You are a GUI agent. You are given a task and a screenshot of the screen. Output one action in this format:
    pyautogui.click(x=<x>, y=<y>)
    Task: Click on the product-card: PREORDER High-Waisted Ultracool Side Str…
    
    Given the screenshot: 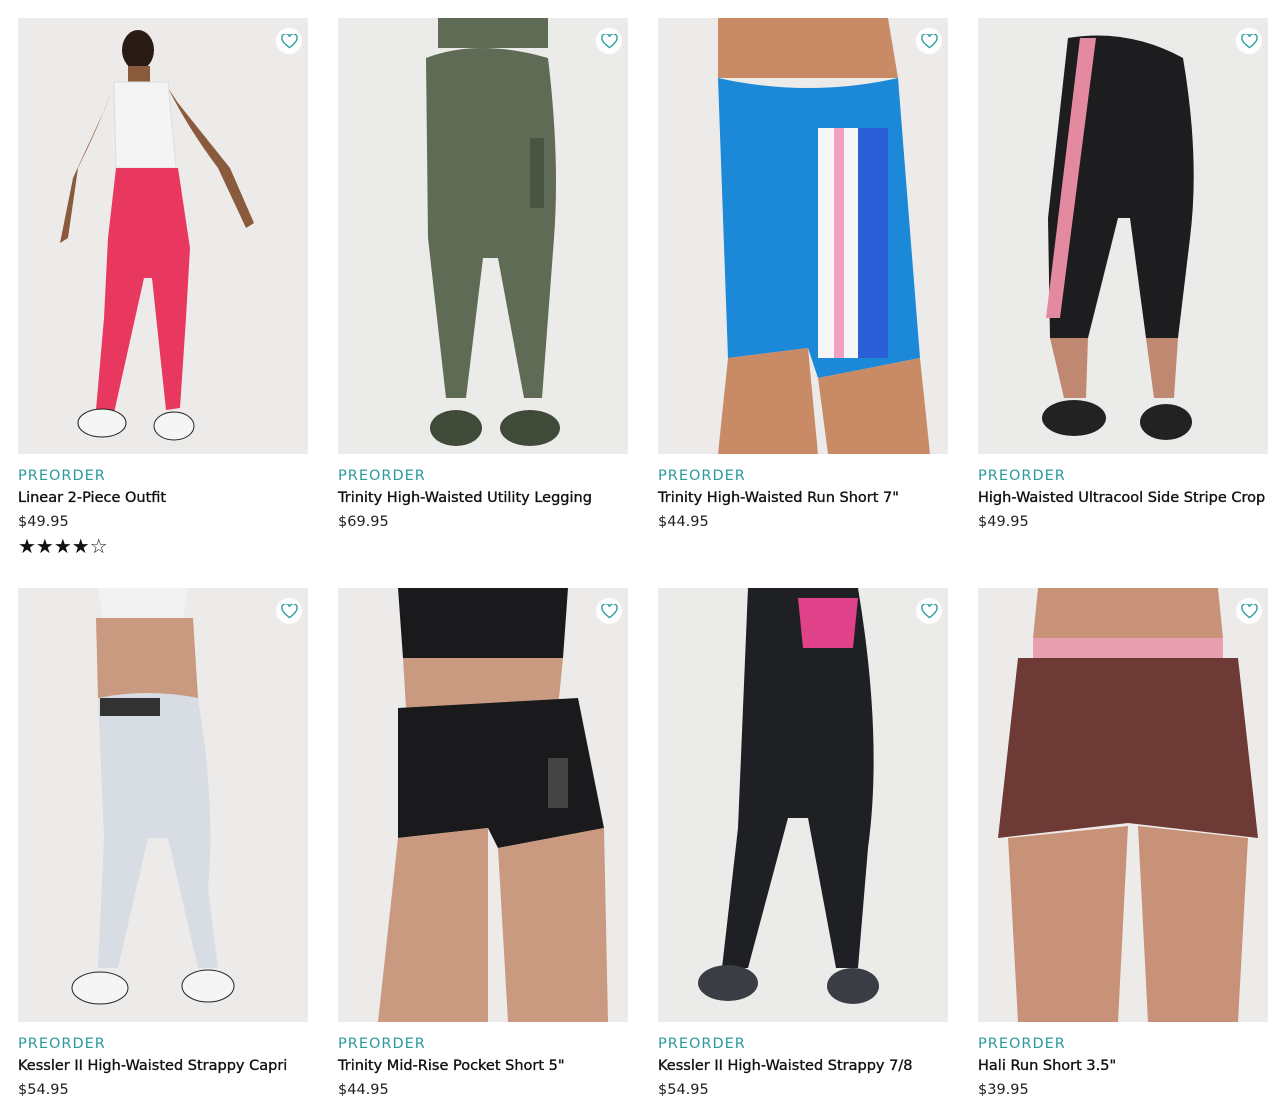 What is the action you would take?
    pyautogui.click(x=1123, y=294)
    